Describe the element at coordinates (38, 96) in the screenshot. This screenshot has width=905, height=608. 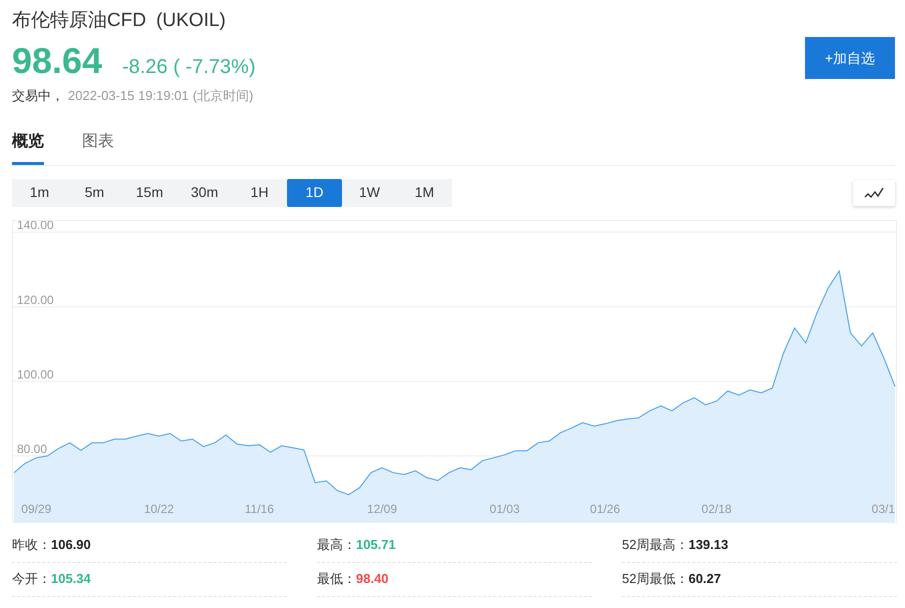
I see `trading-status: 交易中，` at that location.